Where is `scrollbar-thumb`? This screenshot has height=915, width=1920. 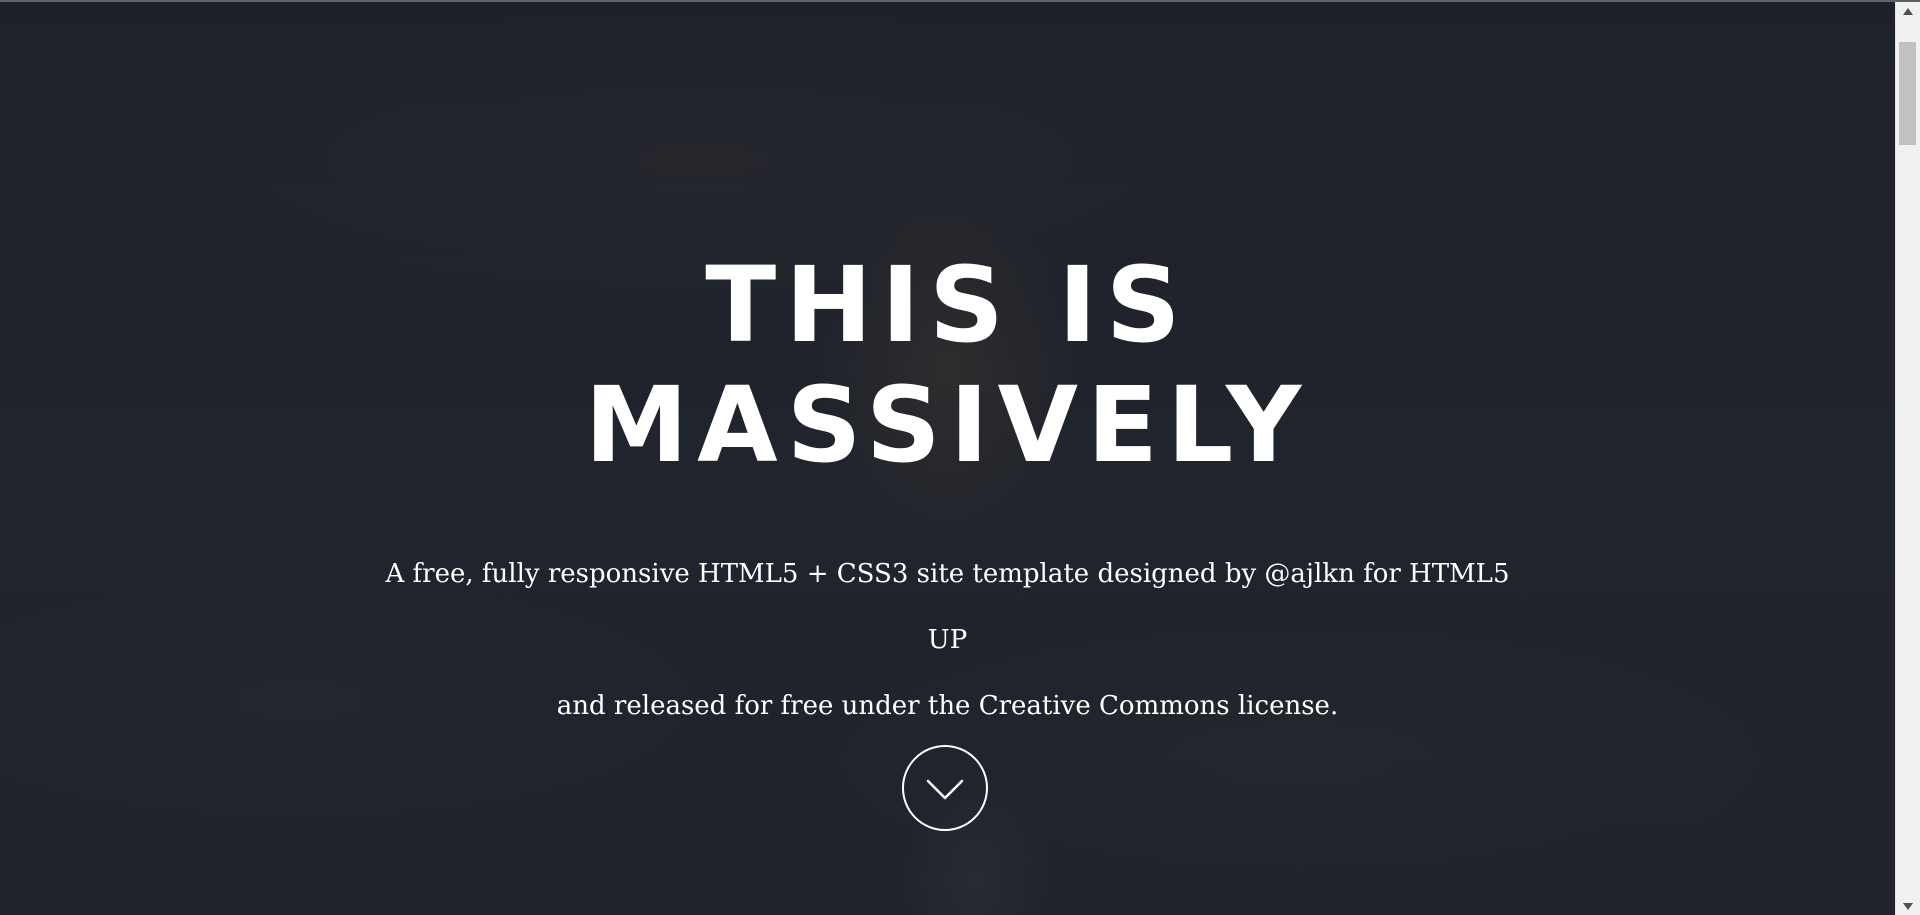 scrollbar-thumb is located at coordinates (1907, 93).